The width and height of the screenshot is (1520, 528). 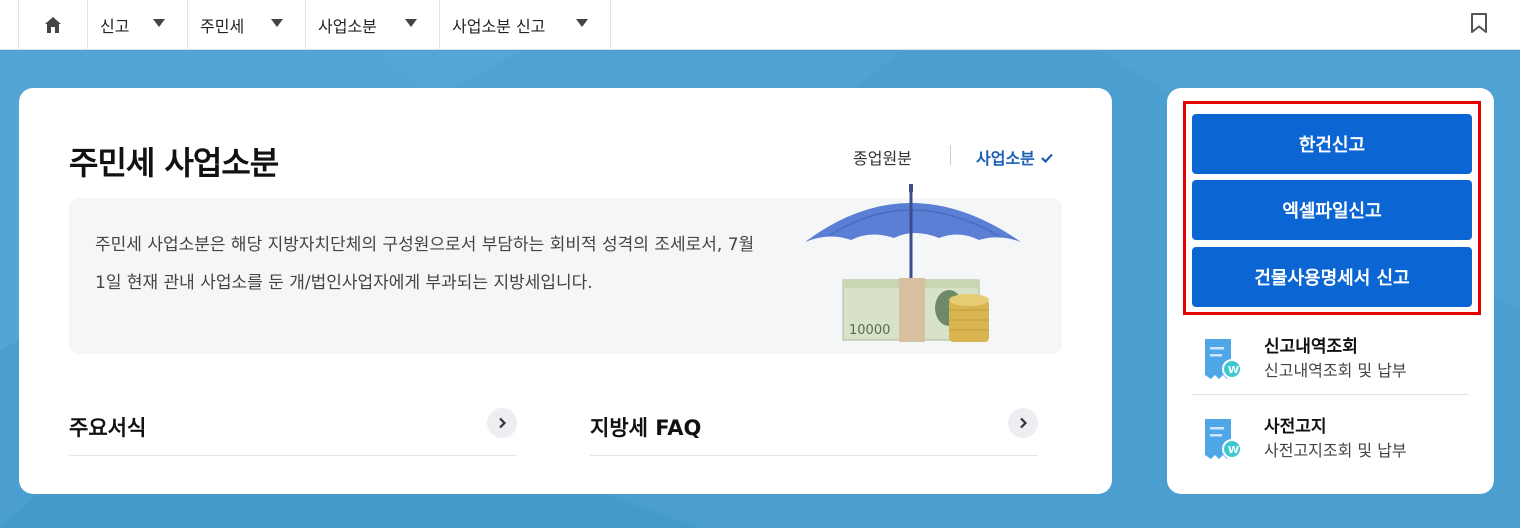 I want to click on nav-menu-label: 신고, so click(x=115, y=26).